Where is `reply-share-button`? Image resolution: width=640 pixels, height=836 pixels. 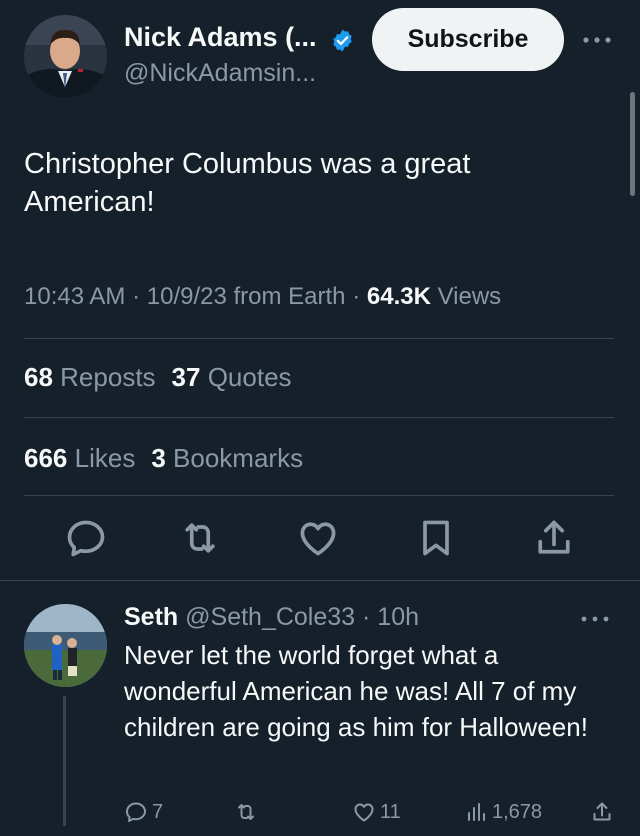
reply-share-button is located at coordinates (602, 812).